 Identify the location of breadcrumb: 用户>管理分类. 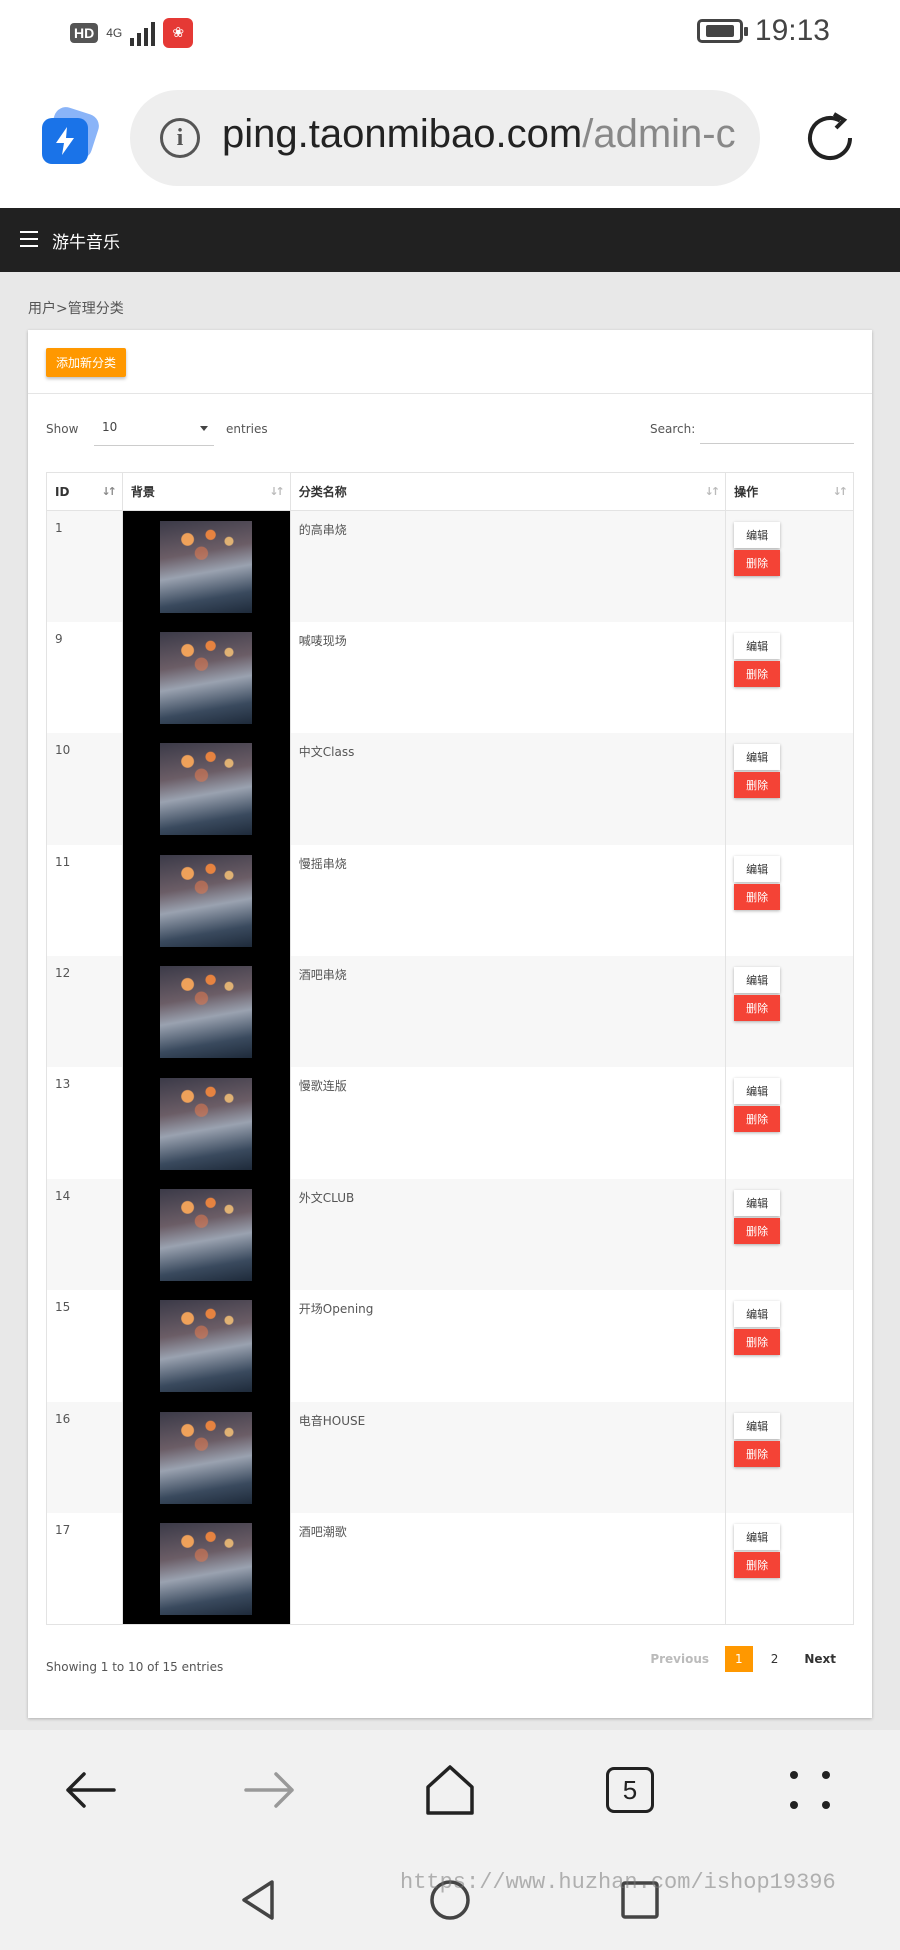
(76, 309).